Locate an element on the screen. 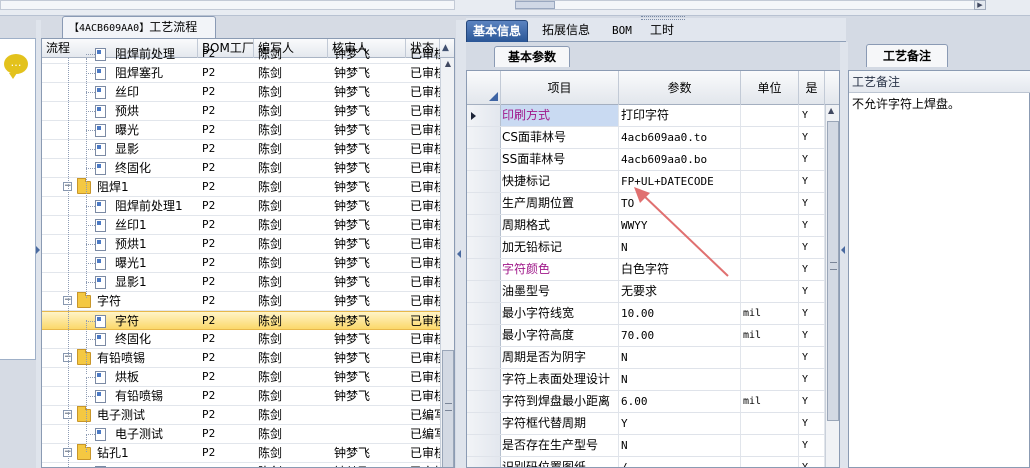 The height and width of the screenshot is (468, 1030). tree-vertical-scrollbar: ▲ is located at coordinates (447, 262).